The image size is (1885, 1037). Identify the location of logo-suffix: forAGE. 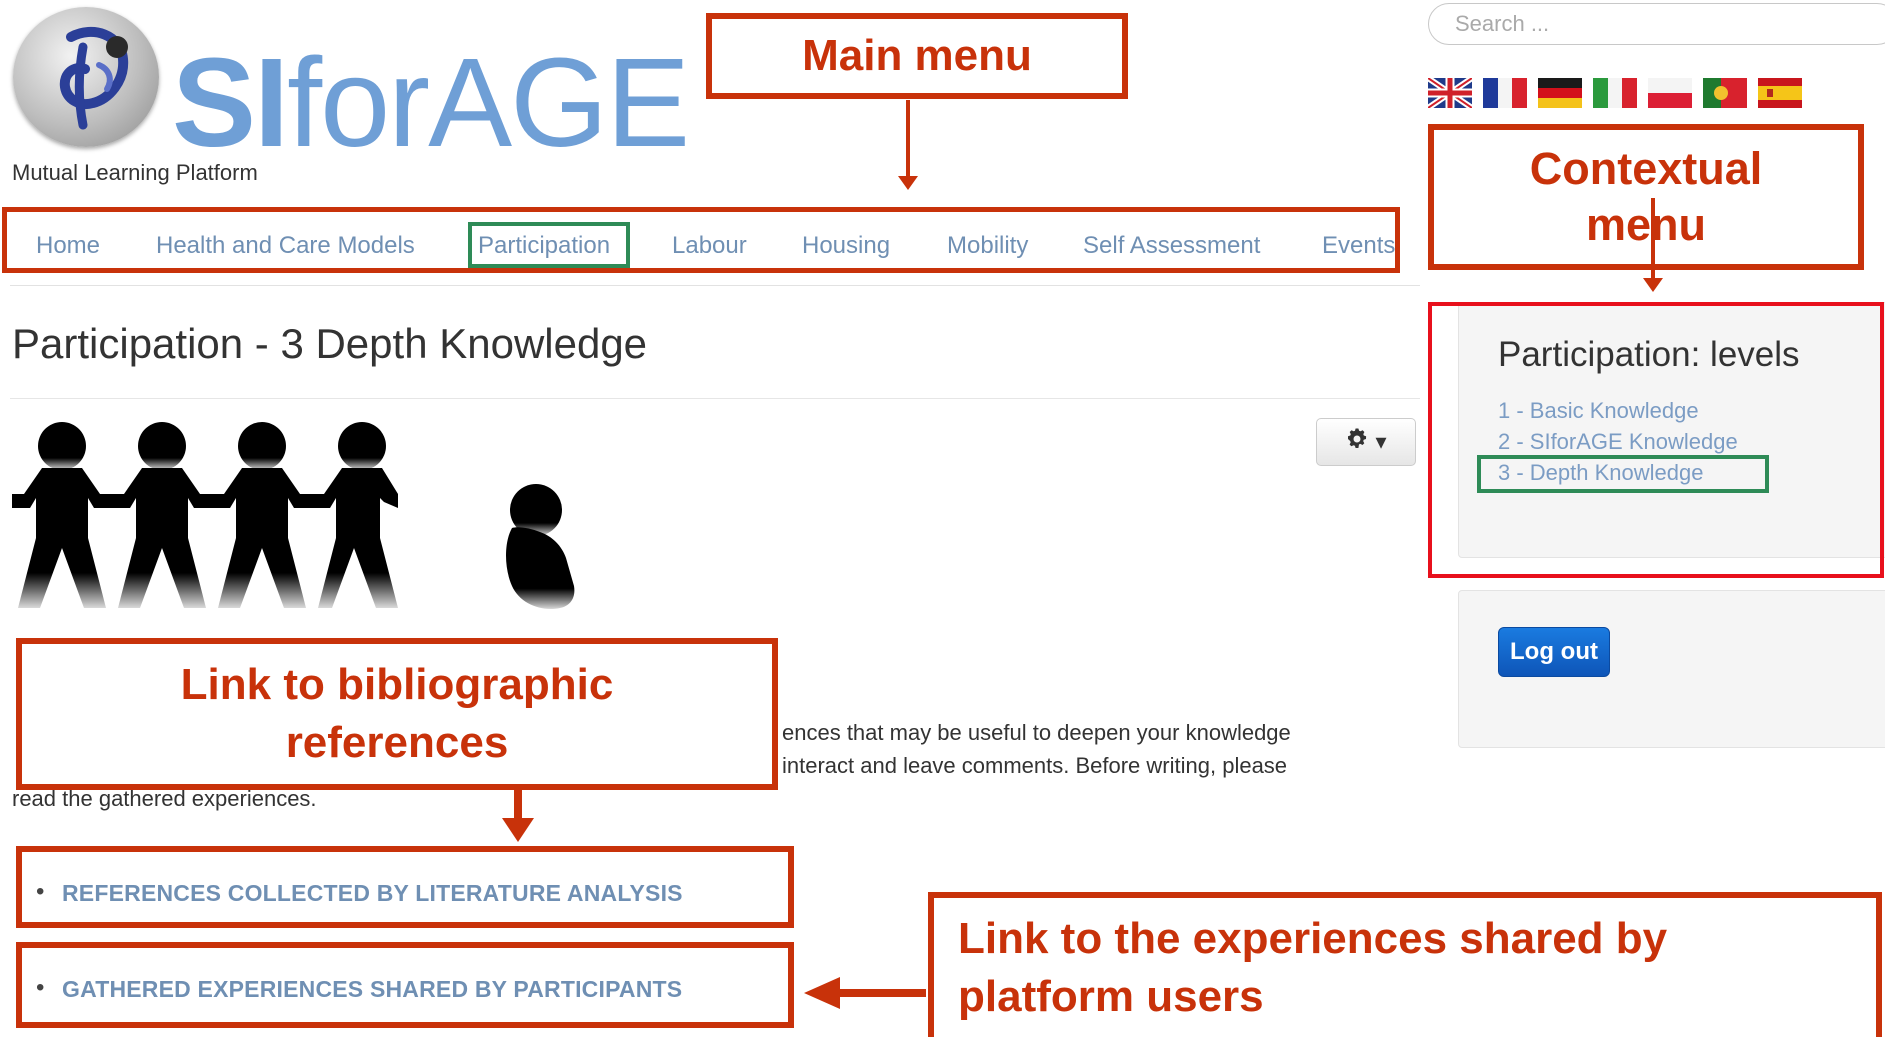
(488, 102).